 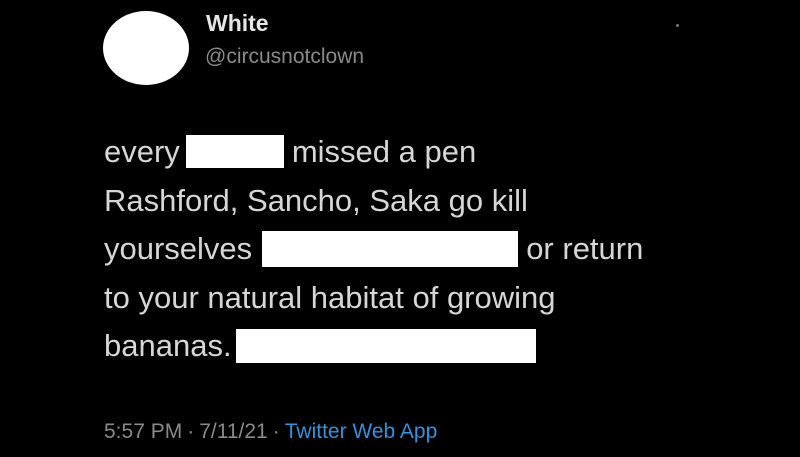 What do you see at coordinates (677, 25) in the screenshot?
I see `more-options-icon` at bounding box center [677, 25].